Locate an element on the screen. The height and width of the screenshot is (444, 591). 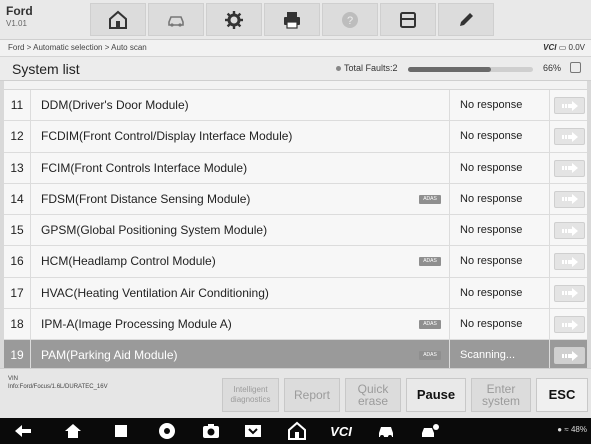
edit-button is located at coordinates (466, 19).